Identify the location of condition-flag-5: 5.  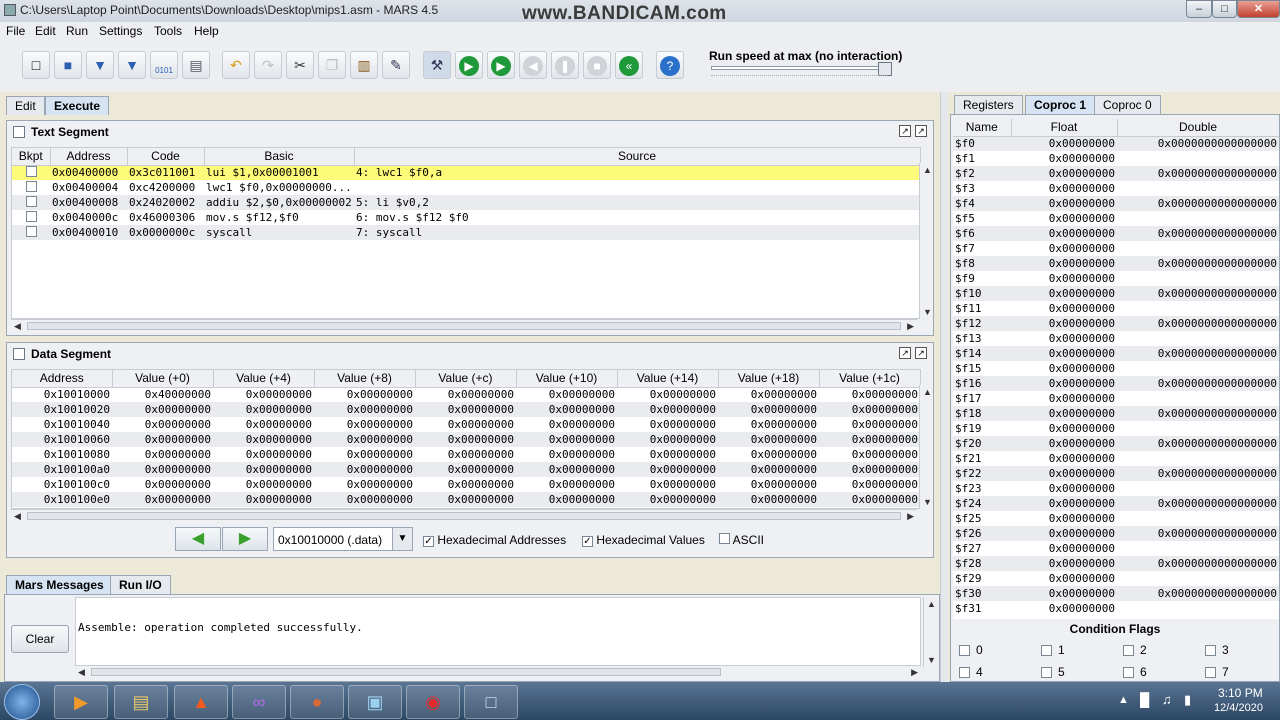
(1053, 672).